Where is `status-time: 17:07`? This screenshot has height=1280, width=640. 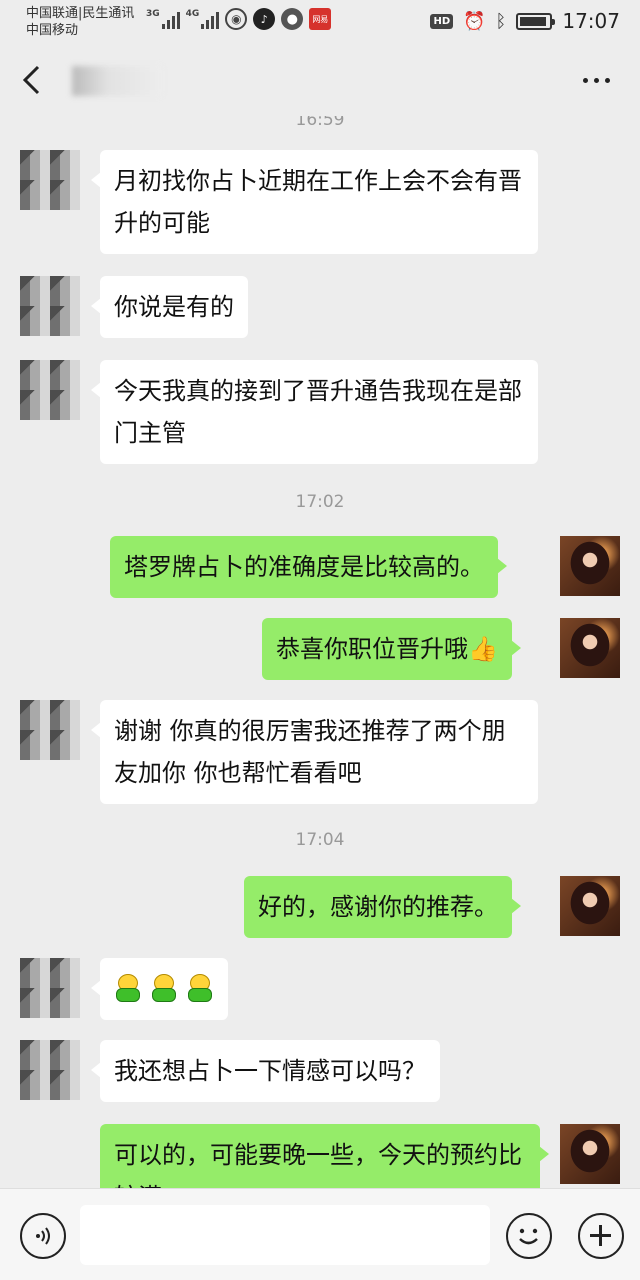
status-time: 17:07 is located at coordinates (591, 21).